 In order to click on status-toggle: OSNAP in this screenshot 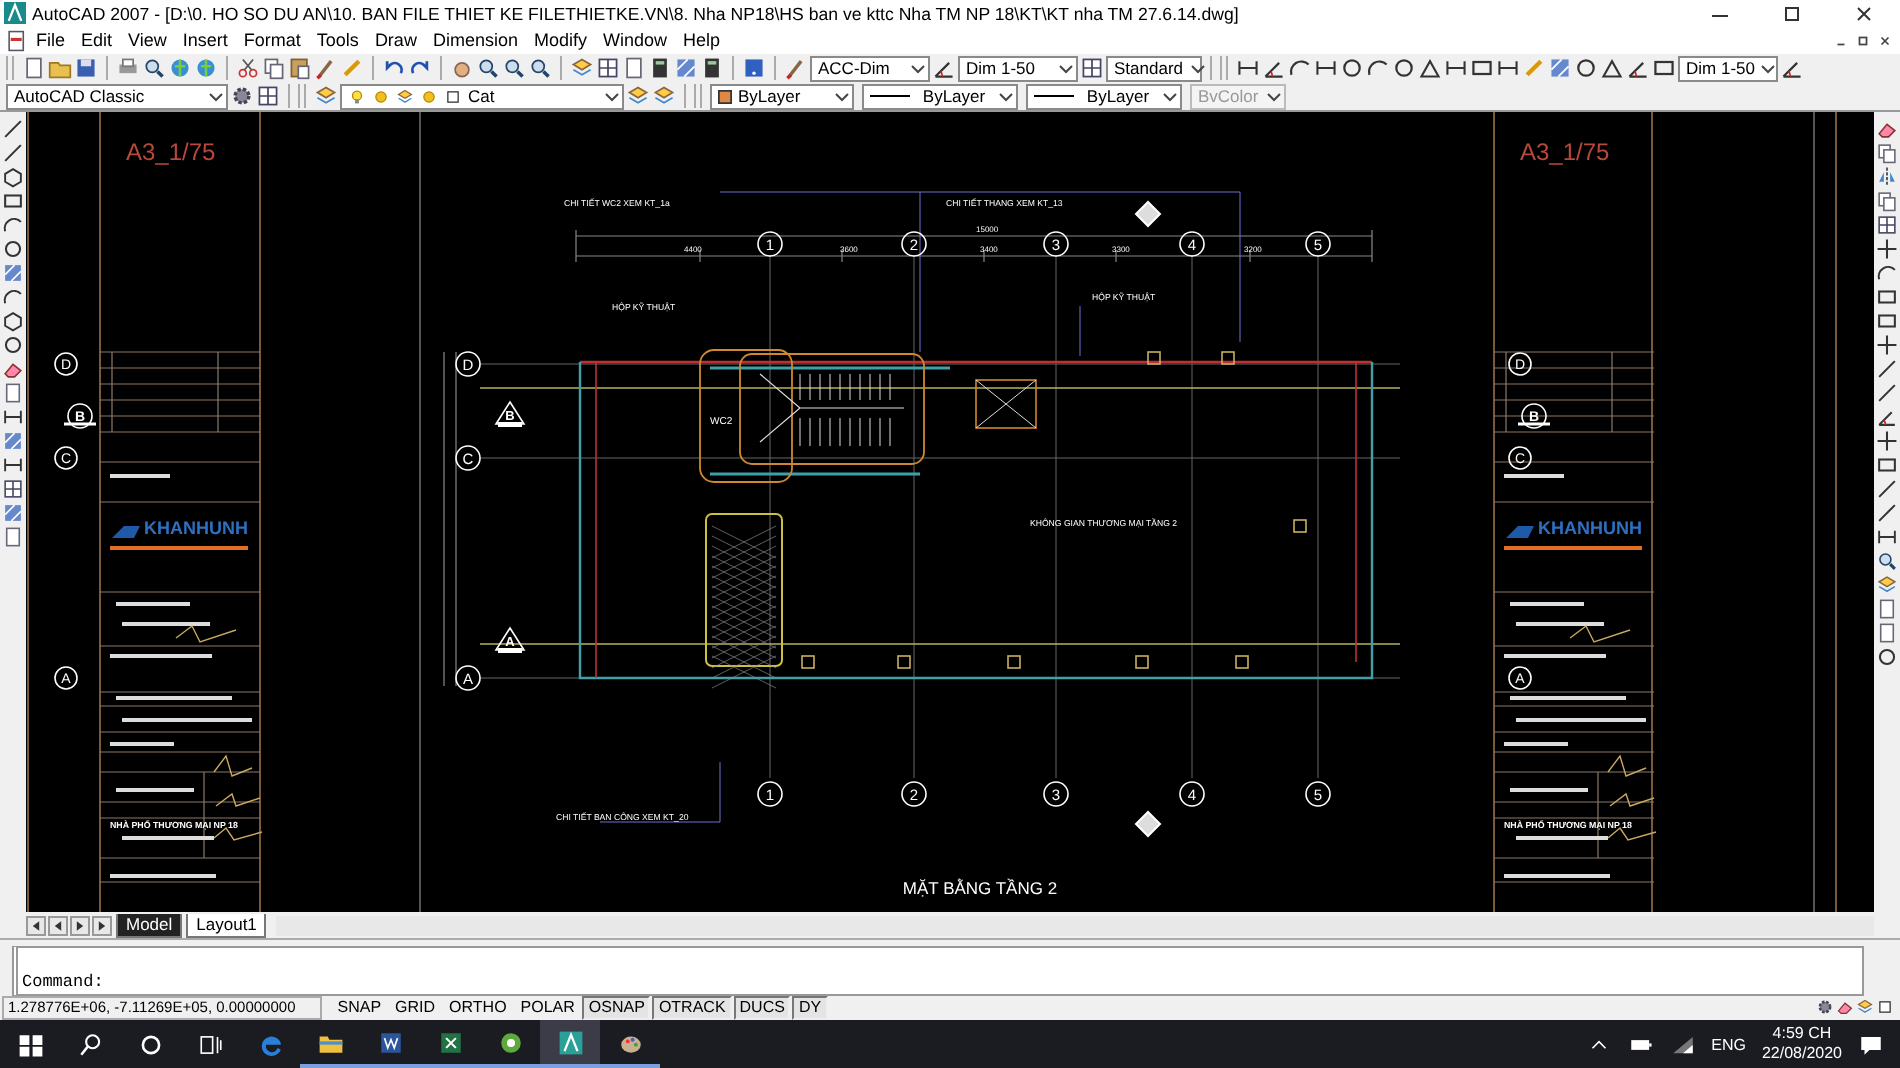, I will do `click(616, 1007)`.